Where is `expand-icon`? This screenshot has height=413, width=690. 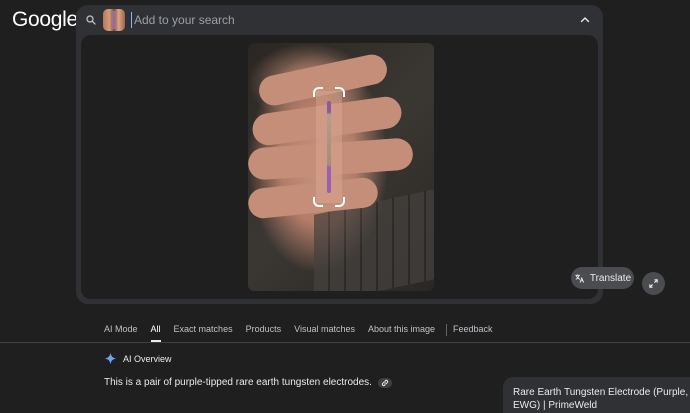
expand-icon is located at coordinates (653, 283).